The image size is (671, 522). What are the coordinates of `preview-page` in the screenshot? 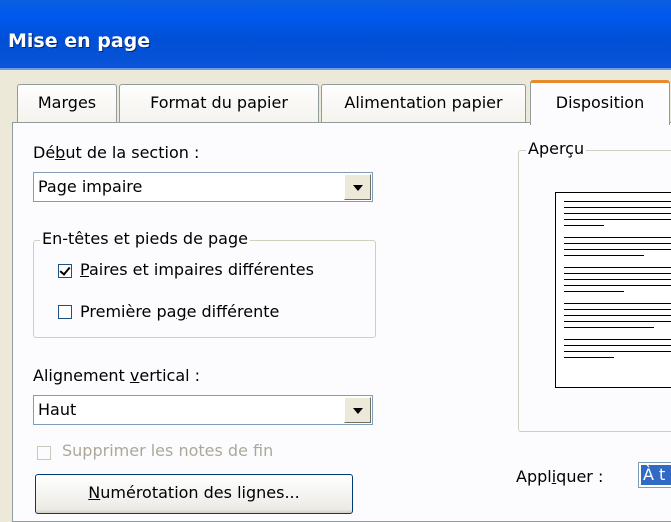 It's located at (613, 290).